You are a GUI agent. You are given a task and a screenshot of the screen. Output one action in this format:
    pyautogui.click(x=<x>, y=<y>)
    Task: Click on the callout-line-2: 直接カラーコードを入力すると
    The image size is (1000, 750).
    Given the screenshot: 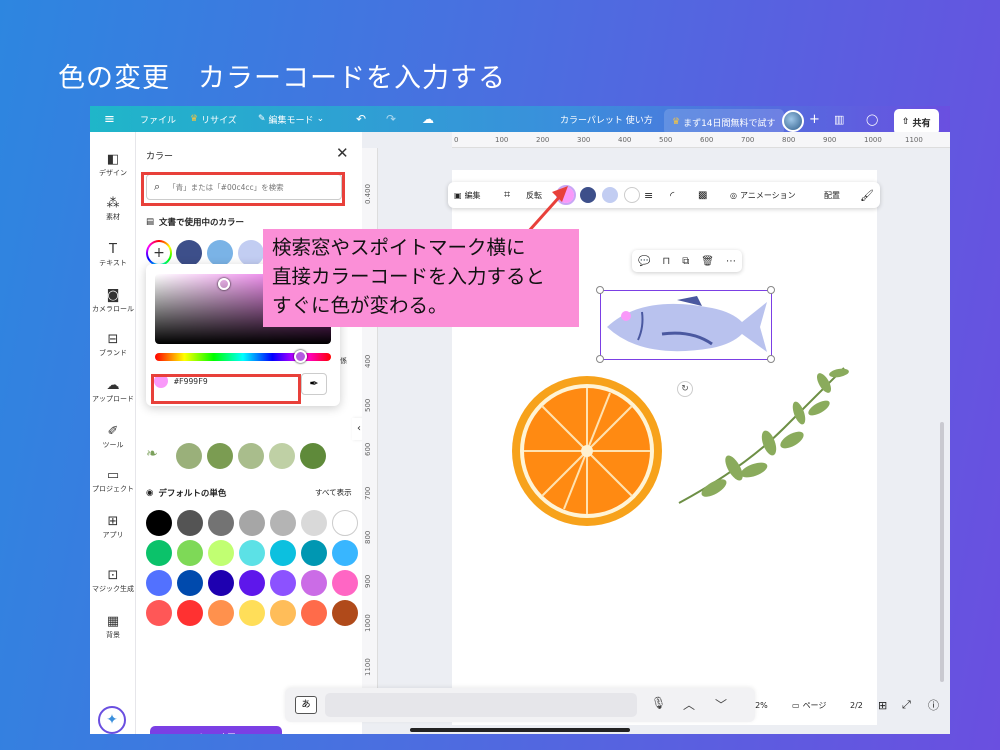 What is the action you would take?
    pyautogui.click(x=409, y=276)
    